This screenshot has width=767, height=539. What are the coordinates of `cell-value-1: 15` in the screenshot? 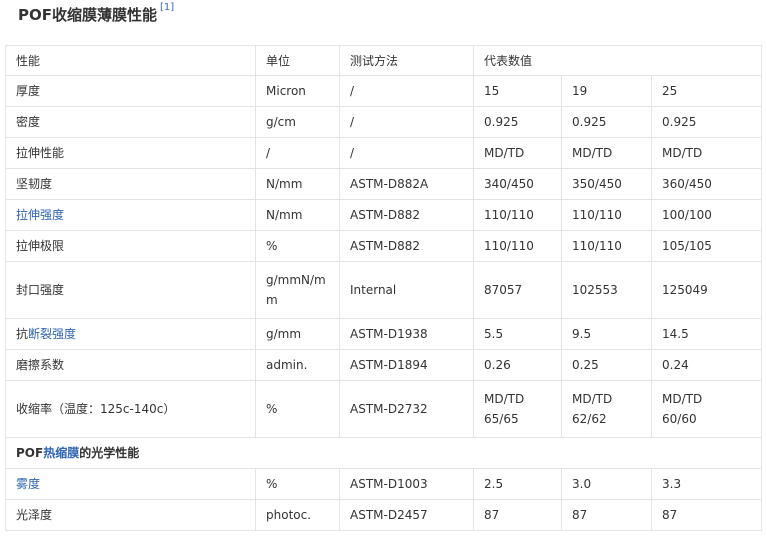 It's located at (517, 91).